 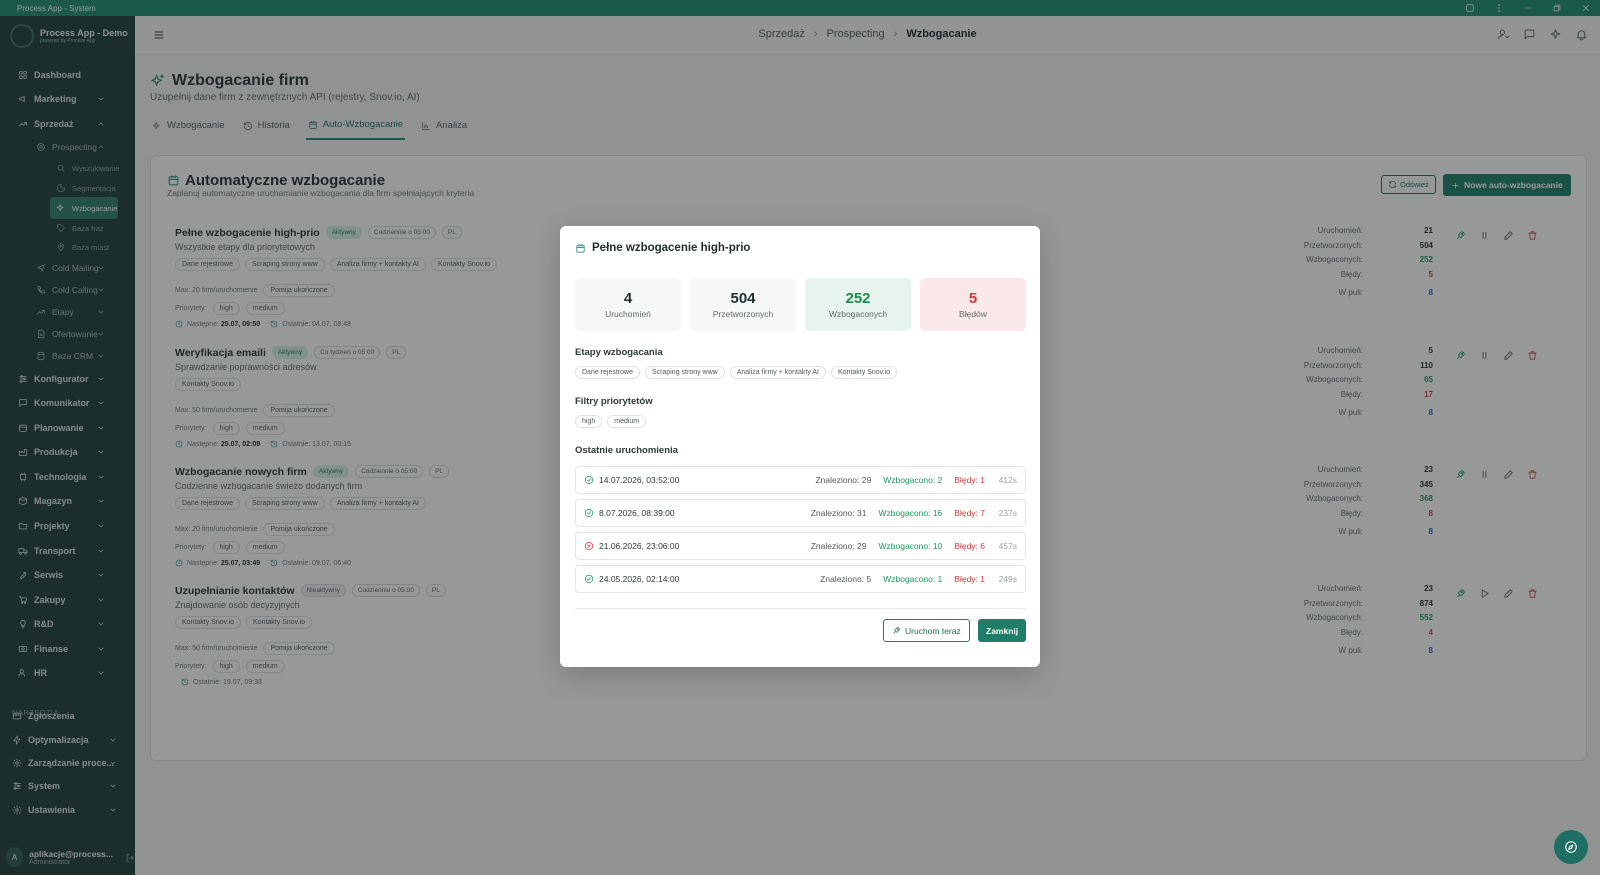 I want to click on kpi-runs: 4 Uruchomień, so click(x=628, y=304).